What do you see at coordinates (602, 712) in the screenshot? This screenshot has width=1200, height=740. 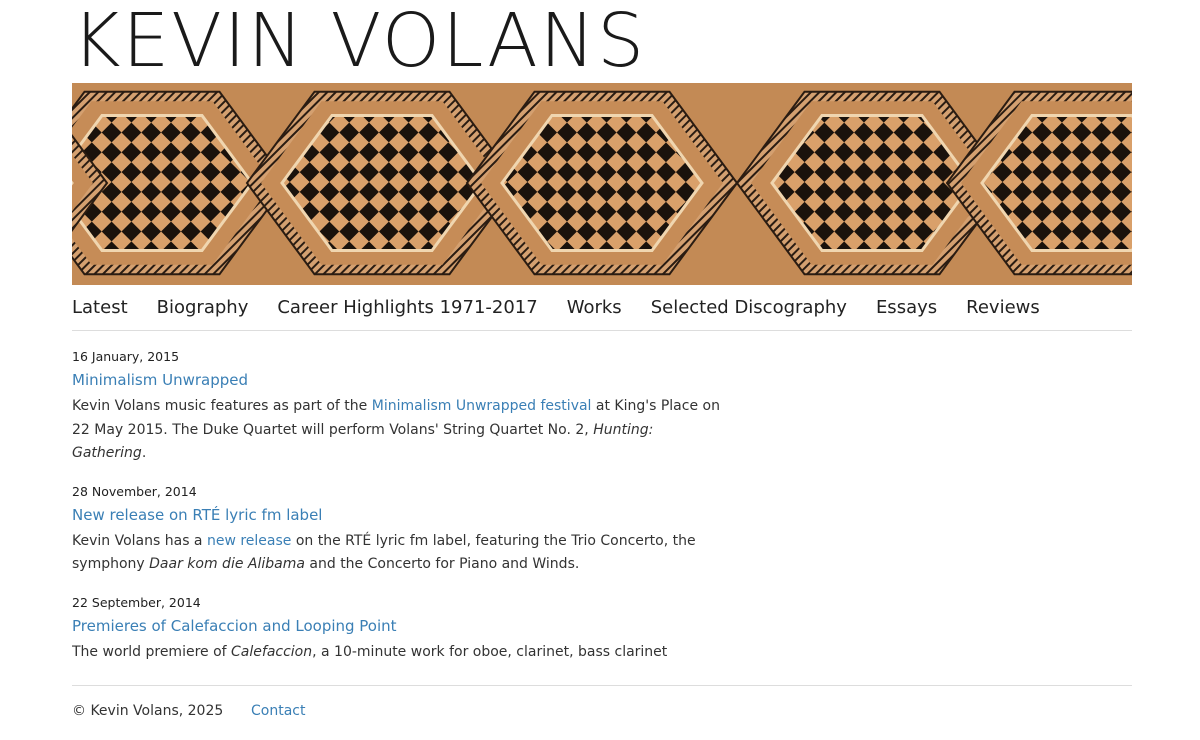 I see `footer: © Kevin Volans, 2025 Contact` at bounding box center [602, 712].